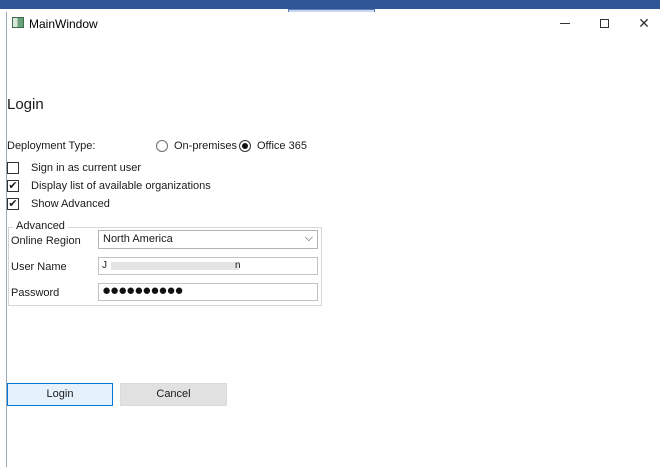 The image size is (660, 467). What do you see at coordinates (282, 146) in the screenshot?
I see `office-365-label: Office 365` at bounding box center [282, 146].